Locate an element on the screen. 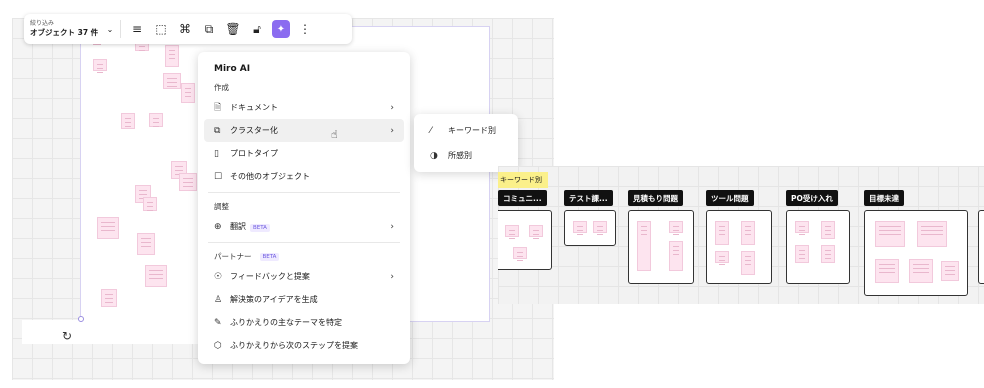 The height and width of the screenshot is (388, 984). section-create: 作成 is located at coordinates (221, 87).